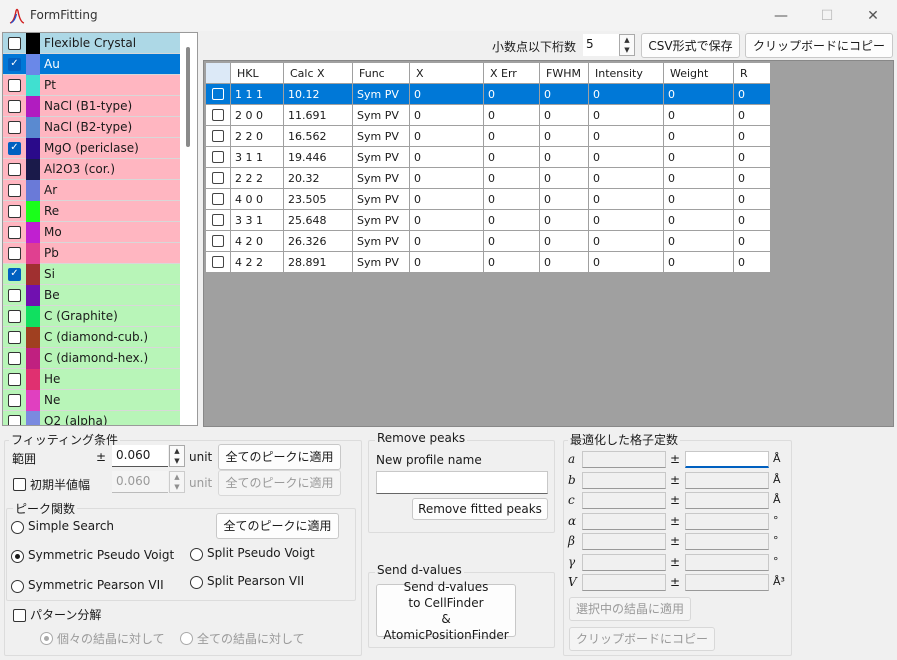 The width and height of the screenshot is (897, 660). I want to click on pattern-decomposition-checkbox, so click(19, 615).